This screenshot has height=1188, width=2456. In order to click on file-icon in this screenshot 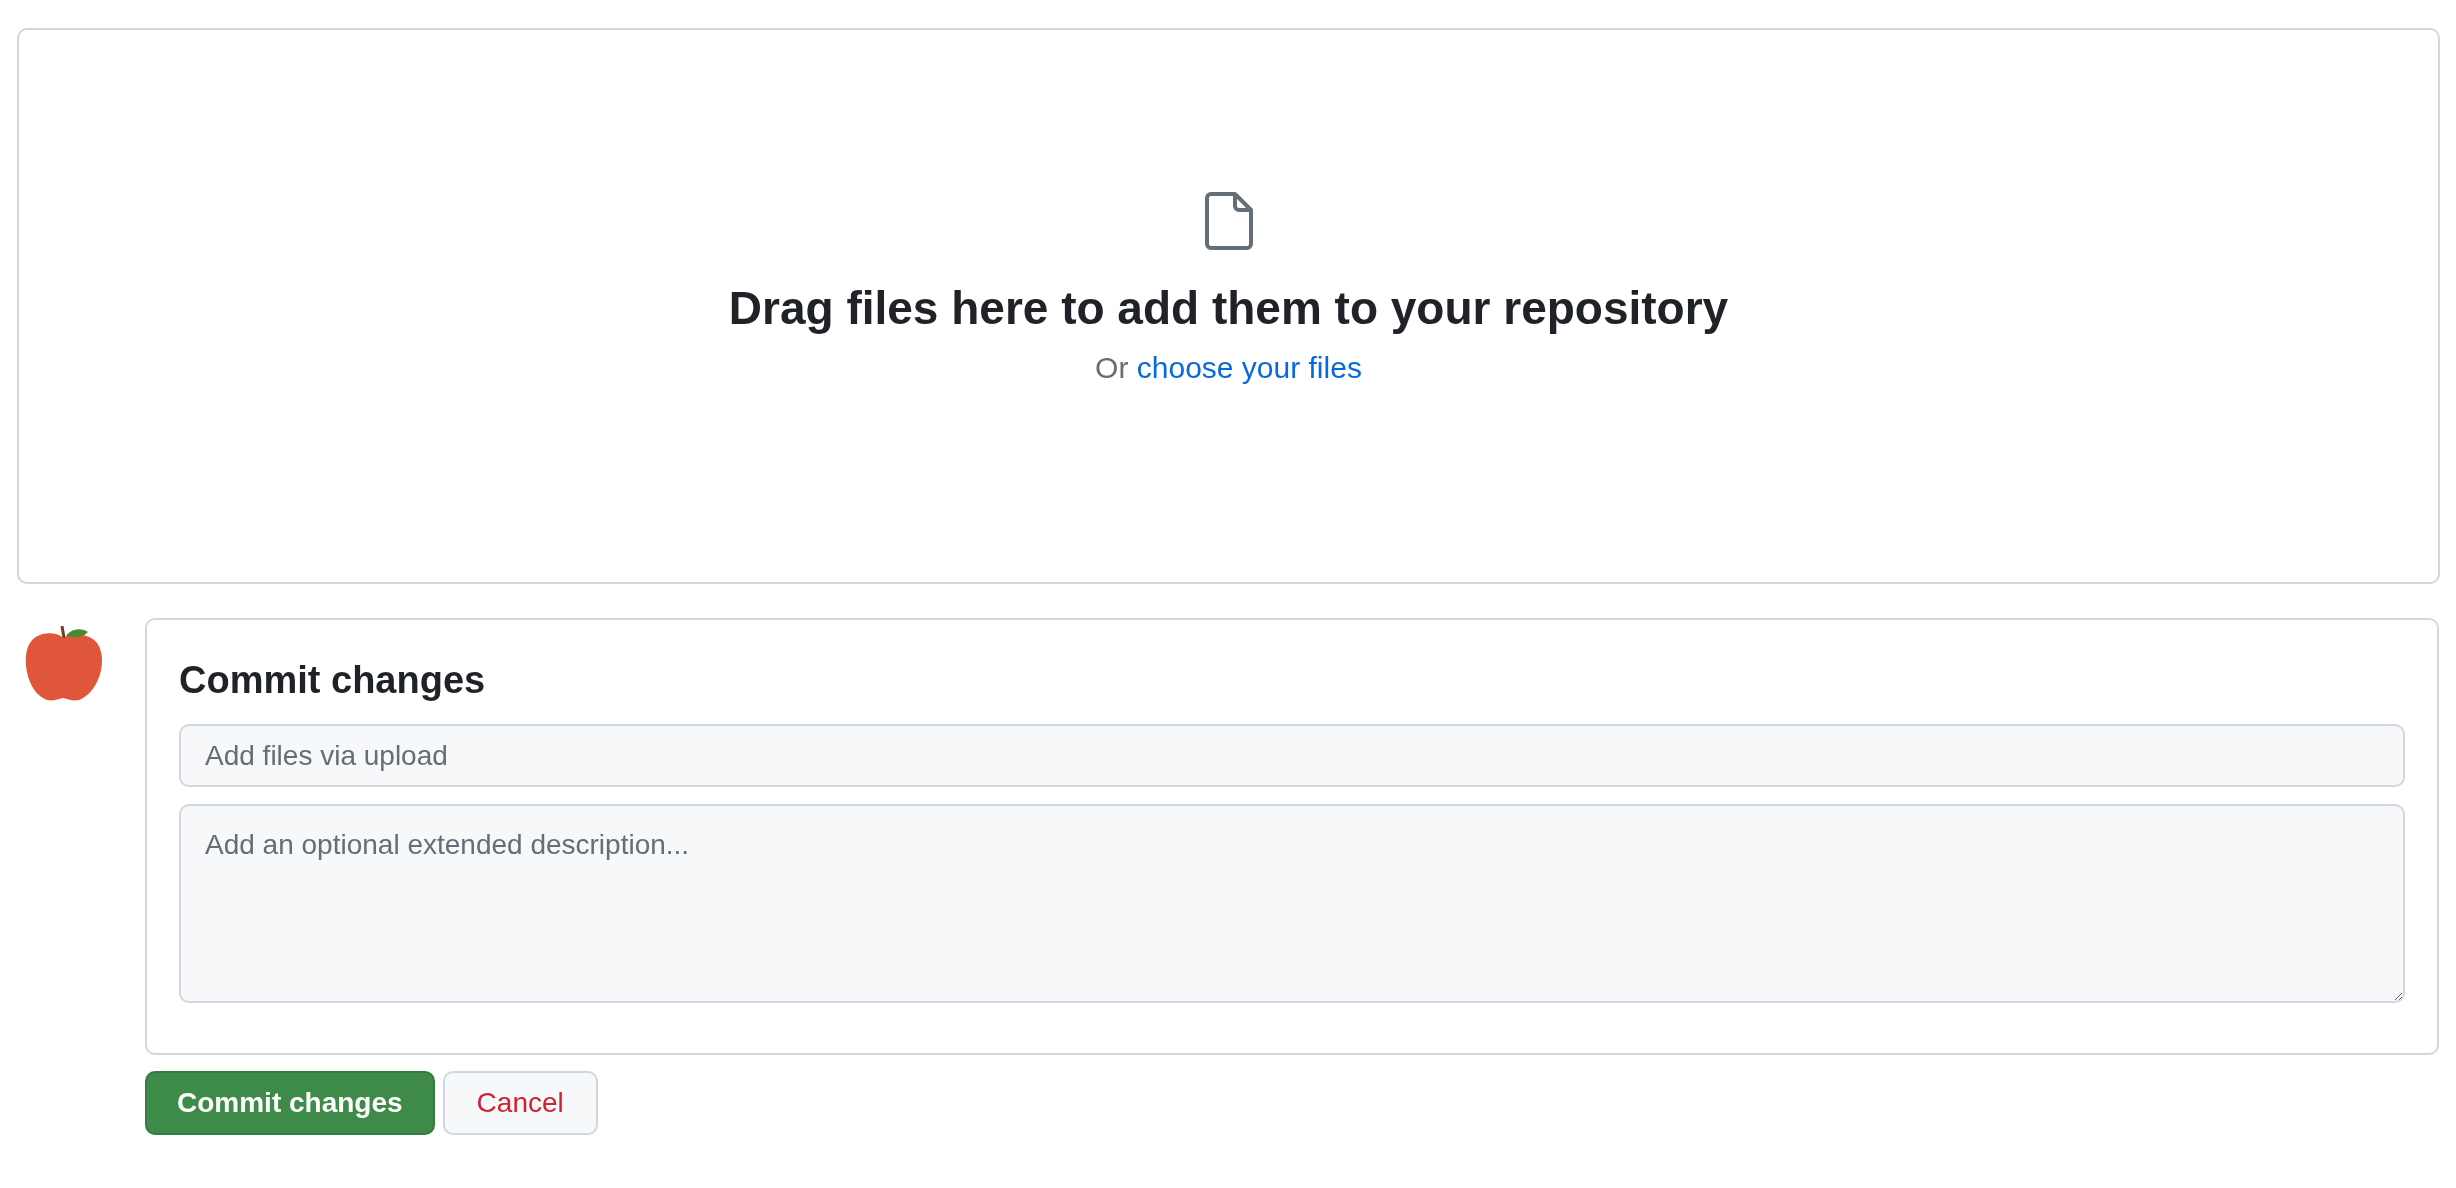, I will do `click(1228, 222)`.